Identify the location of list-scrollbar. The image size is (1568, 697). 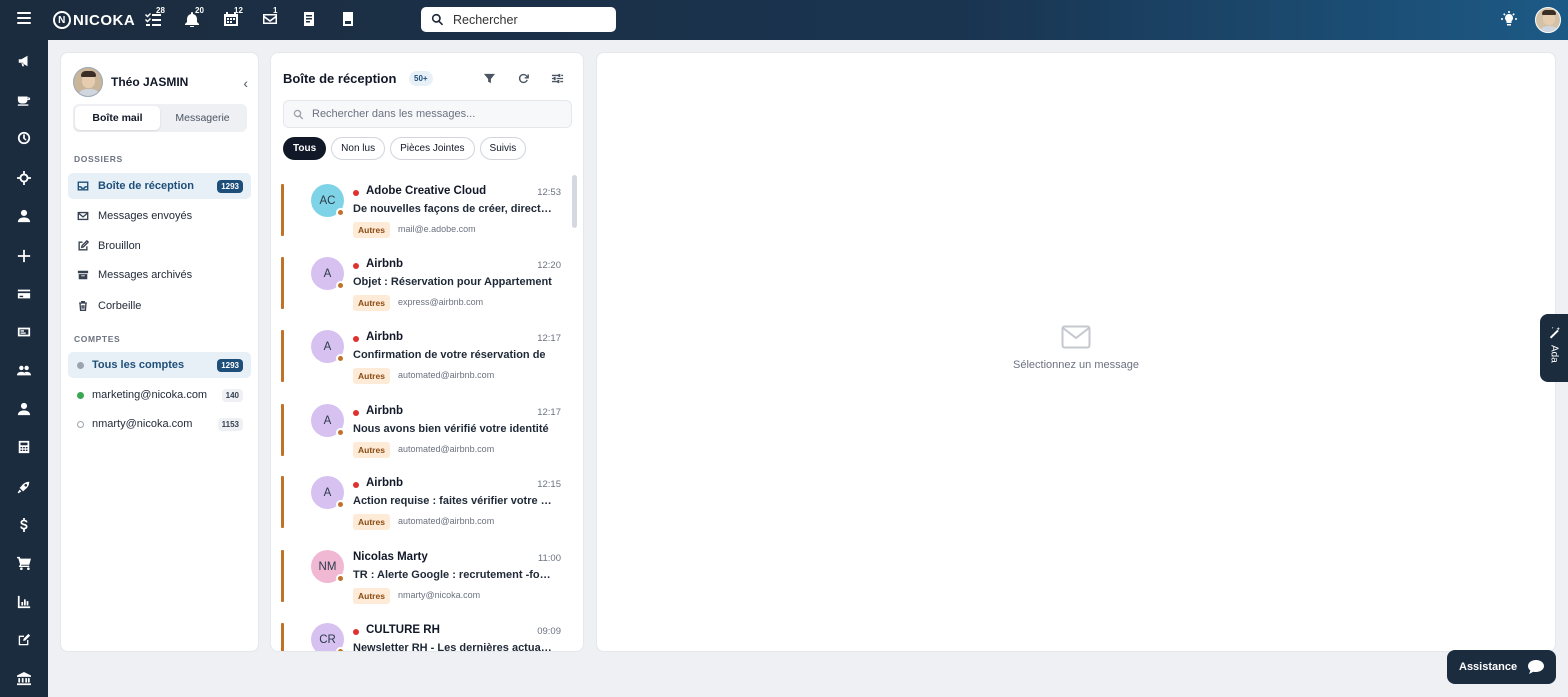
(574, 201).